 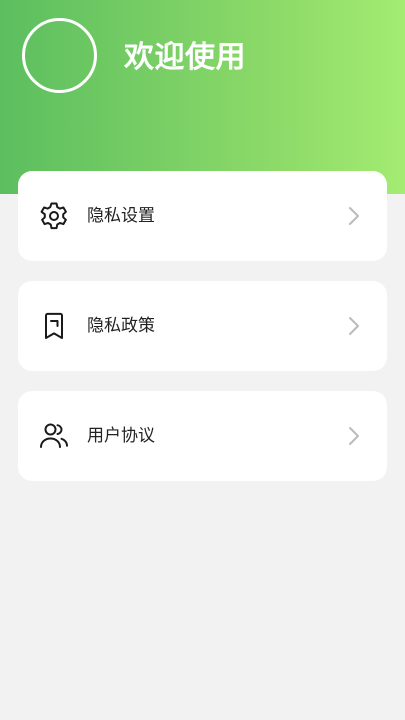 I want to click on menu-item-label: 用户协议, so click(x=121, y=436).